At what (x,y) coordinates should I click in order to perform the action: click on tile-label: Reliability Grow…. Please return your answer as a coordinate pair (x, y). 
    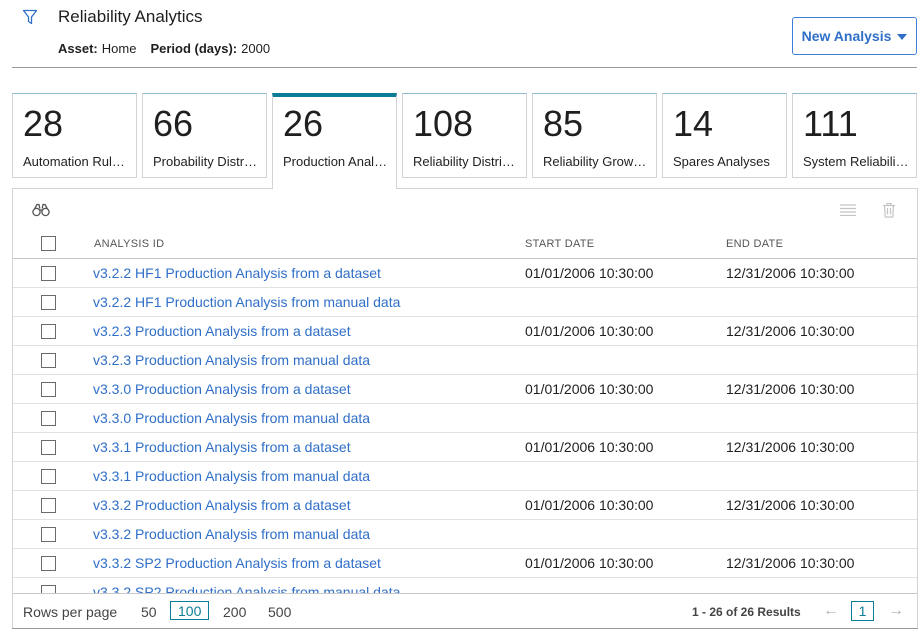
    Looking at the image, I should click on (595, 161).